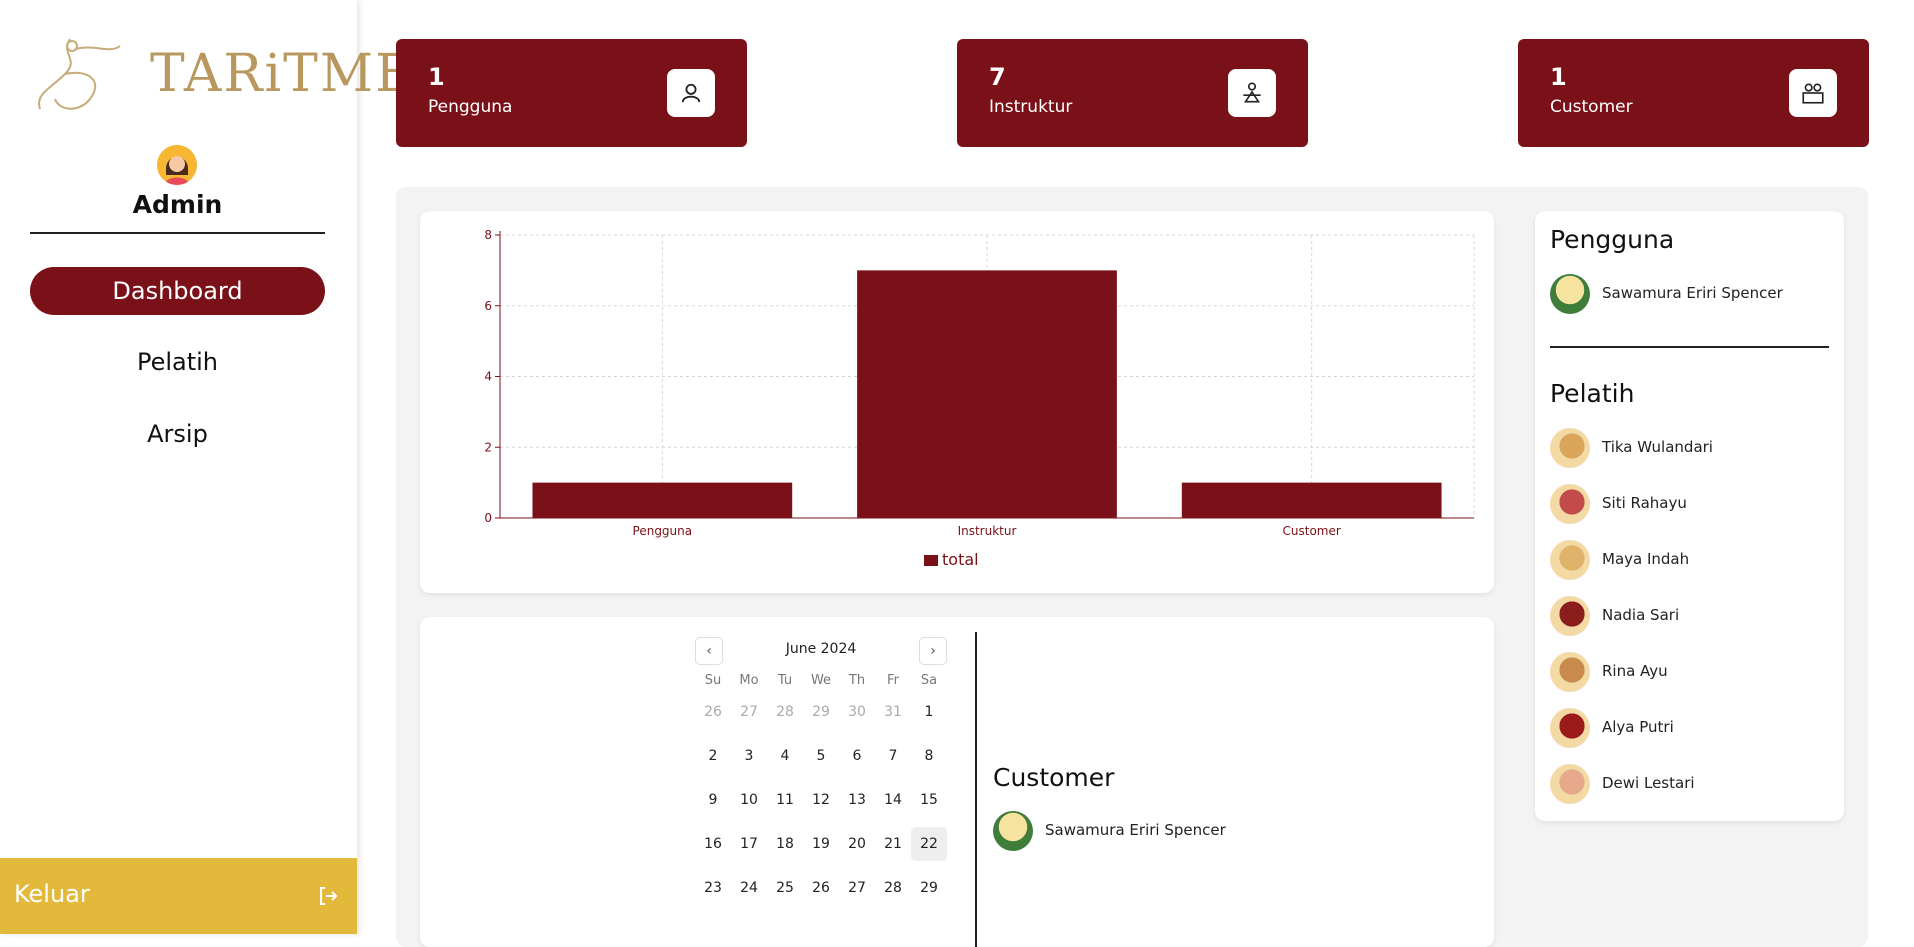 The width and height of the screenshot is (1914, 947). What do you see at coordinates (177, 434) in the screenshot?
I see `nav-arsip: Arsip` at bounding box center [177, 434].